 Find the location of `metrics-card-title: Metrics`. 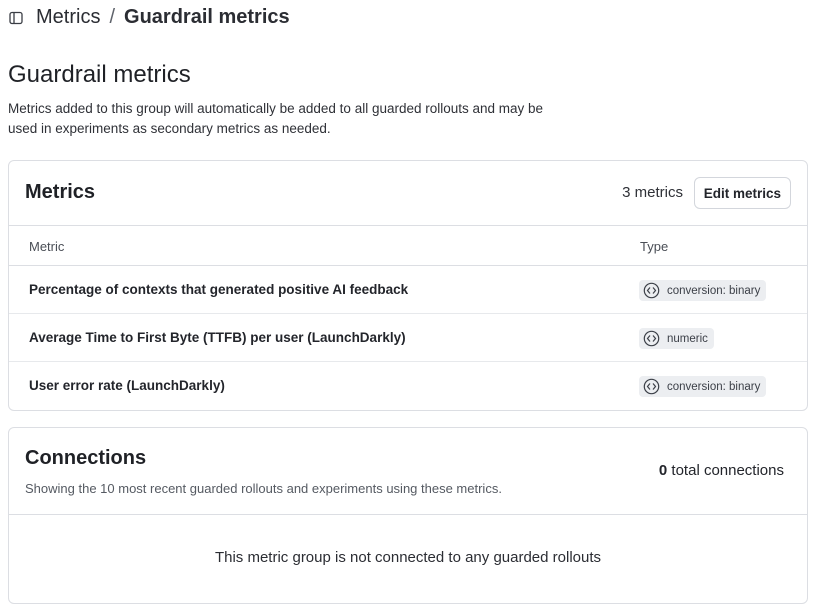

metrics-card-title: Metrics is located at coordinates (60, 192).